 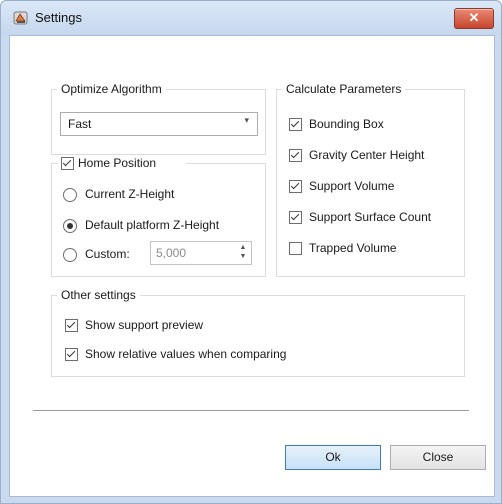 What do you see at coordinates (58, 17) in the screenshot?
I see `window-title: Settings` at bounding box center [58, 17].